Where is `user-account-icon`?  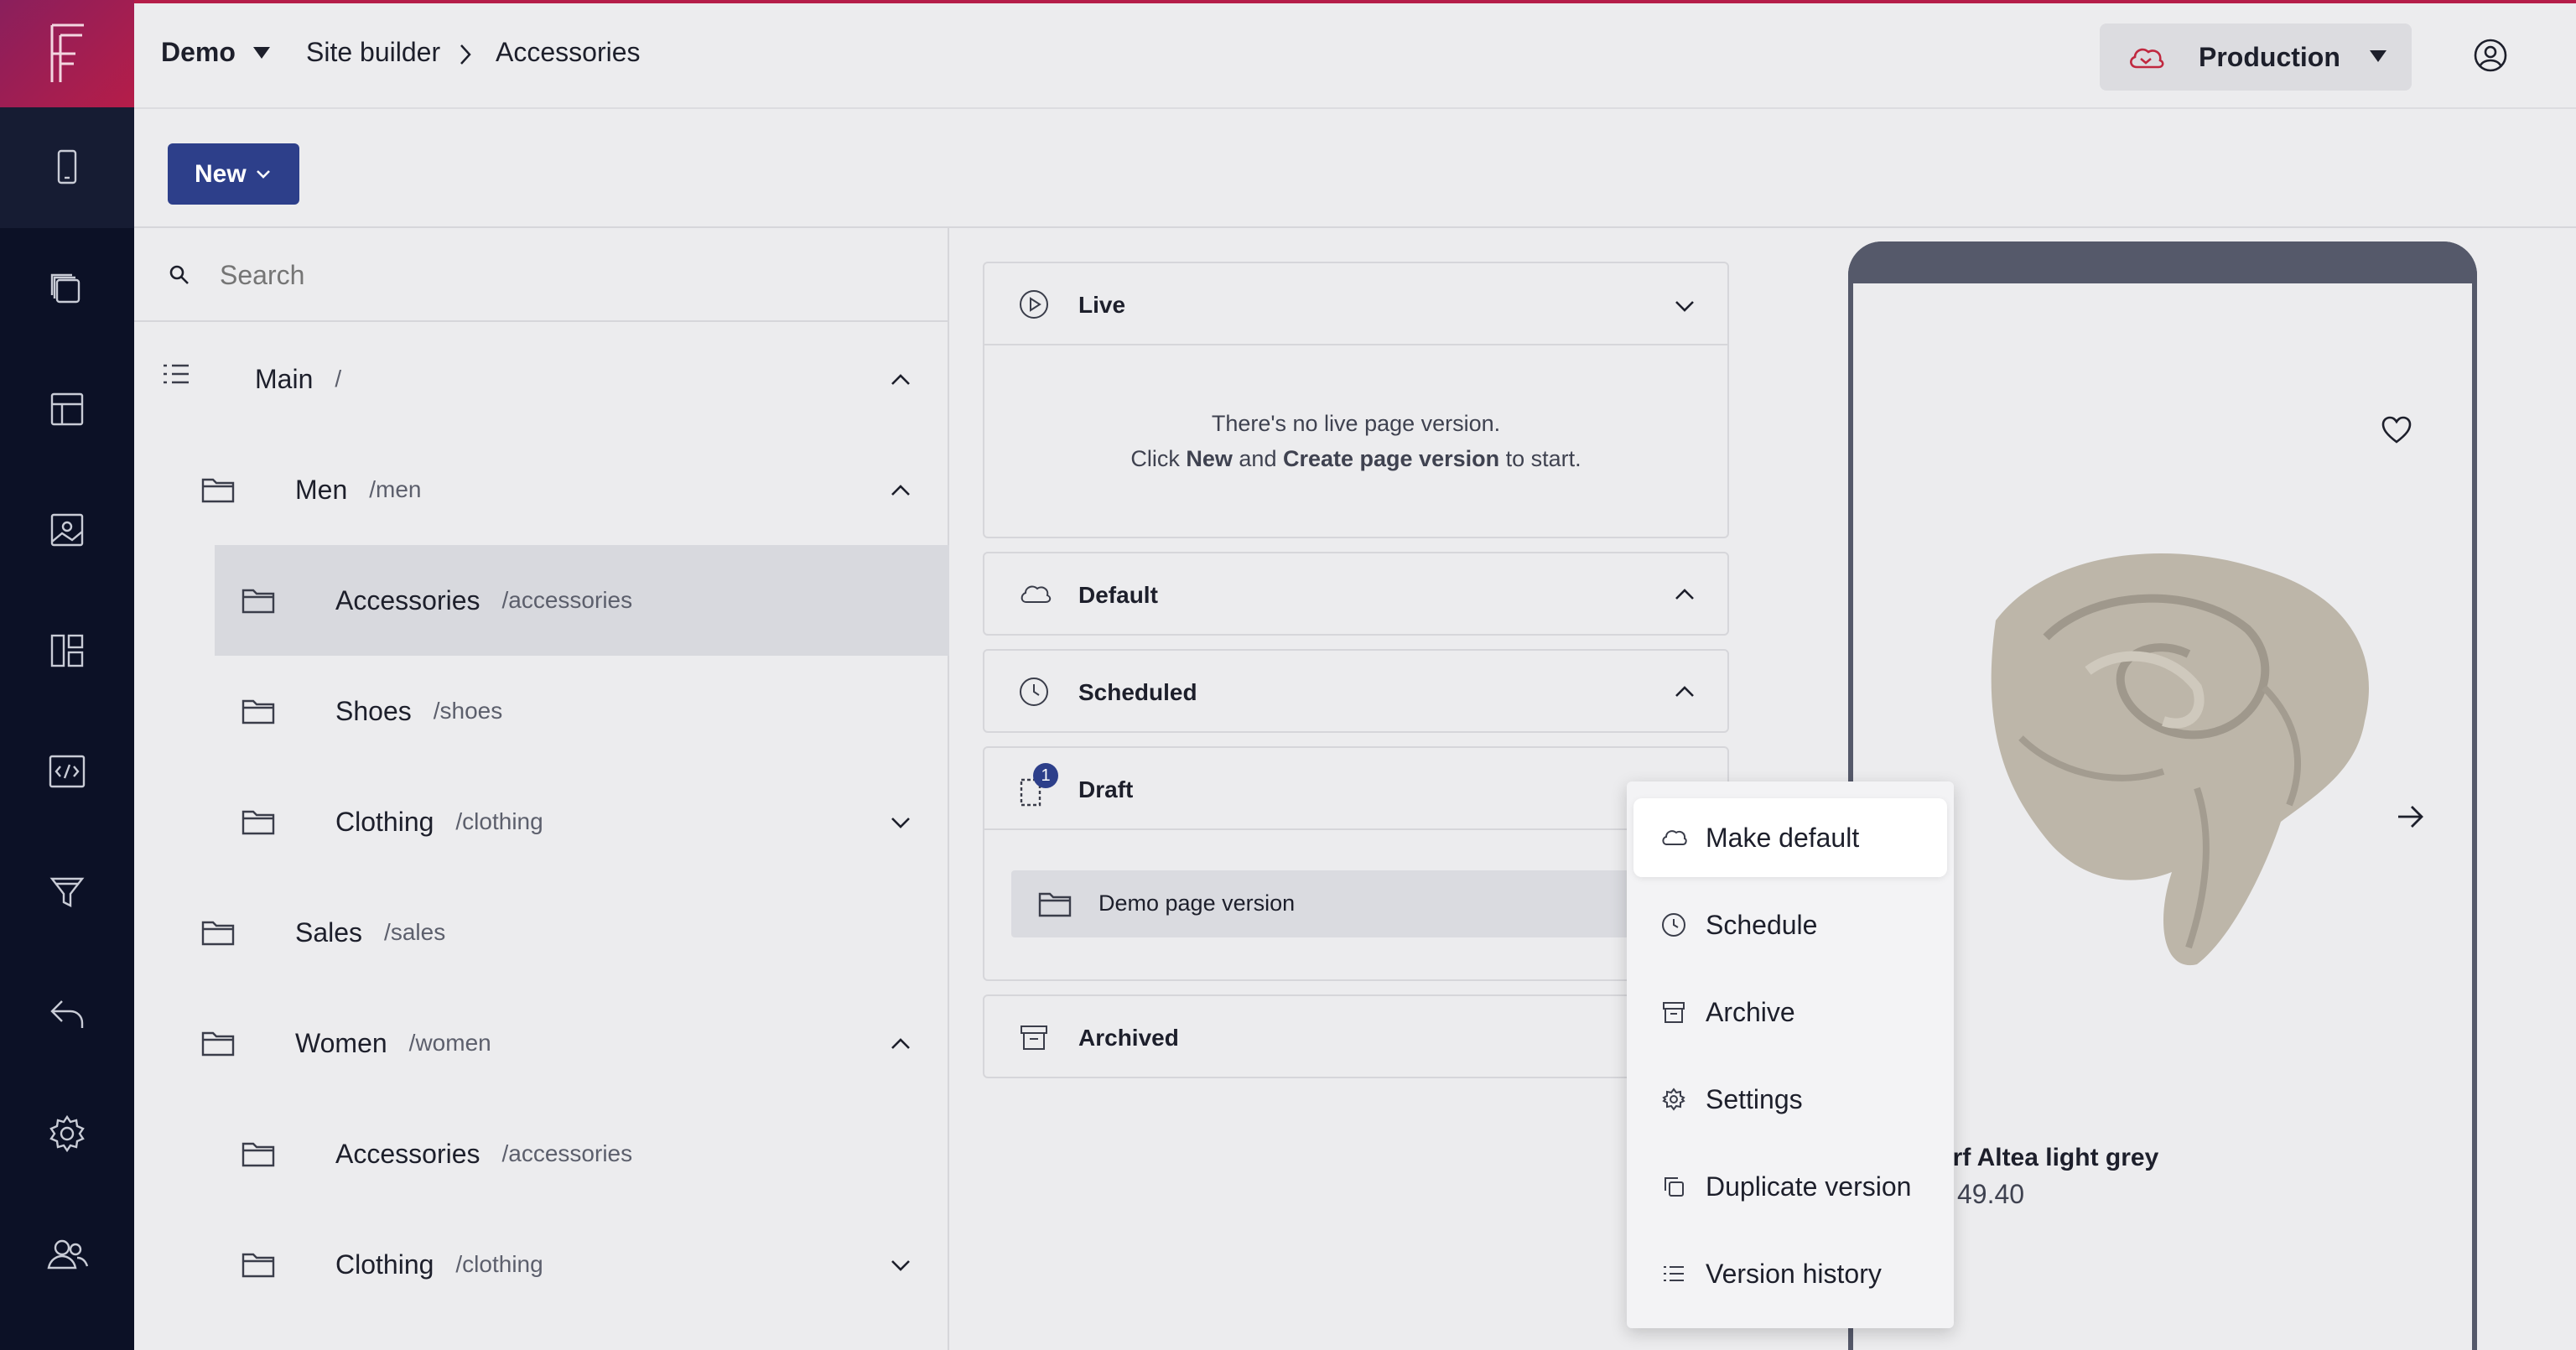
user-account-icon is located at coordinates (2490, 56).